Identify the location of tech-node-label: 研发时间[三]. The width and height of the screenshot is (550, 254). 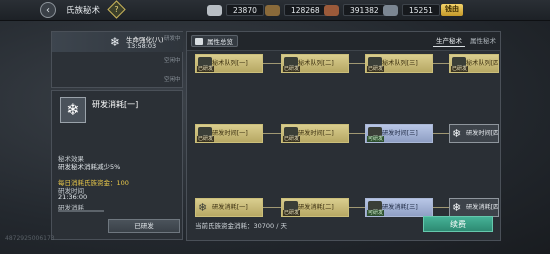
(400, 133).